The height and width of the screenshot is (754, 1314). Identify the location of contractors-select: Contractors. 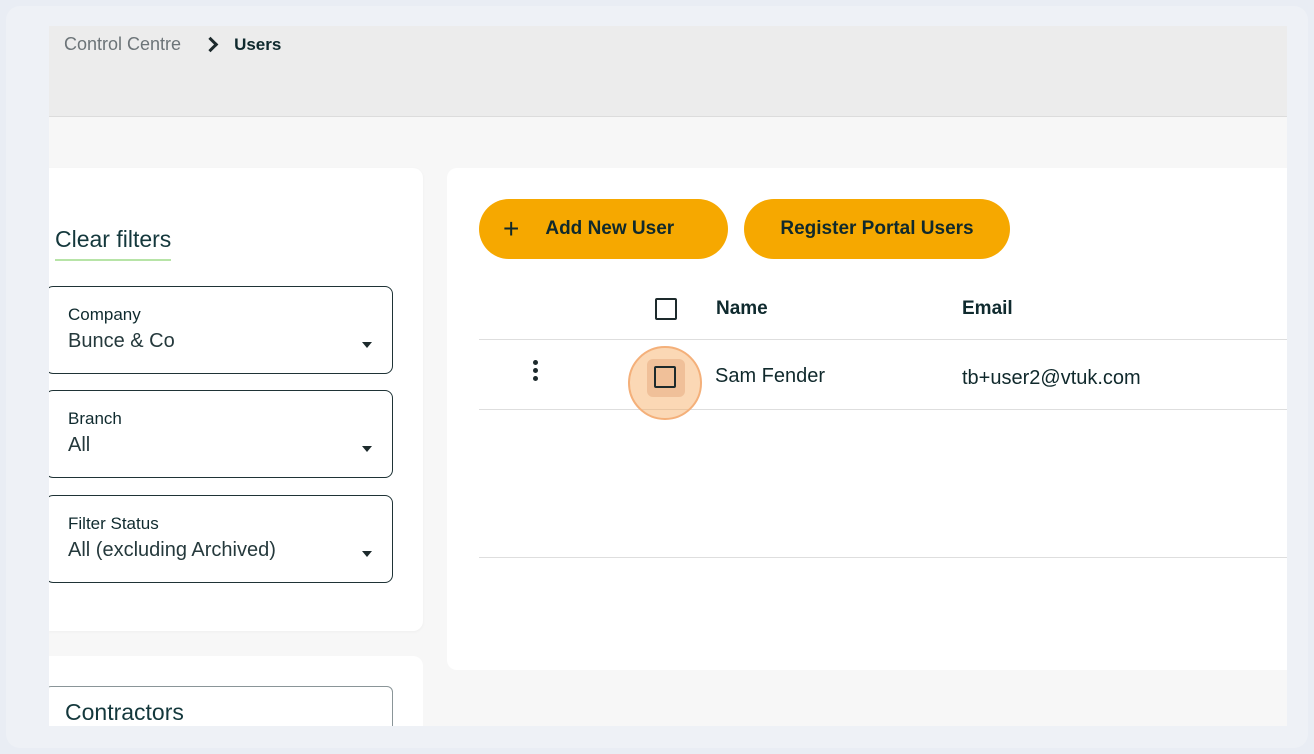
(221, 706).